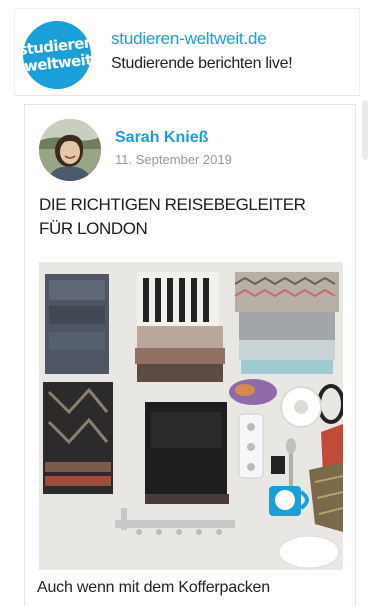 The width and height of the screenshot is (372, 606). Describe the element at coordinates (56, 55) in the screenshot. I see `site-logo: studieren weltweit` at that location.